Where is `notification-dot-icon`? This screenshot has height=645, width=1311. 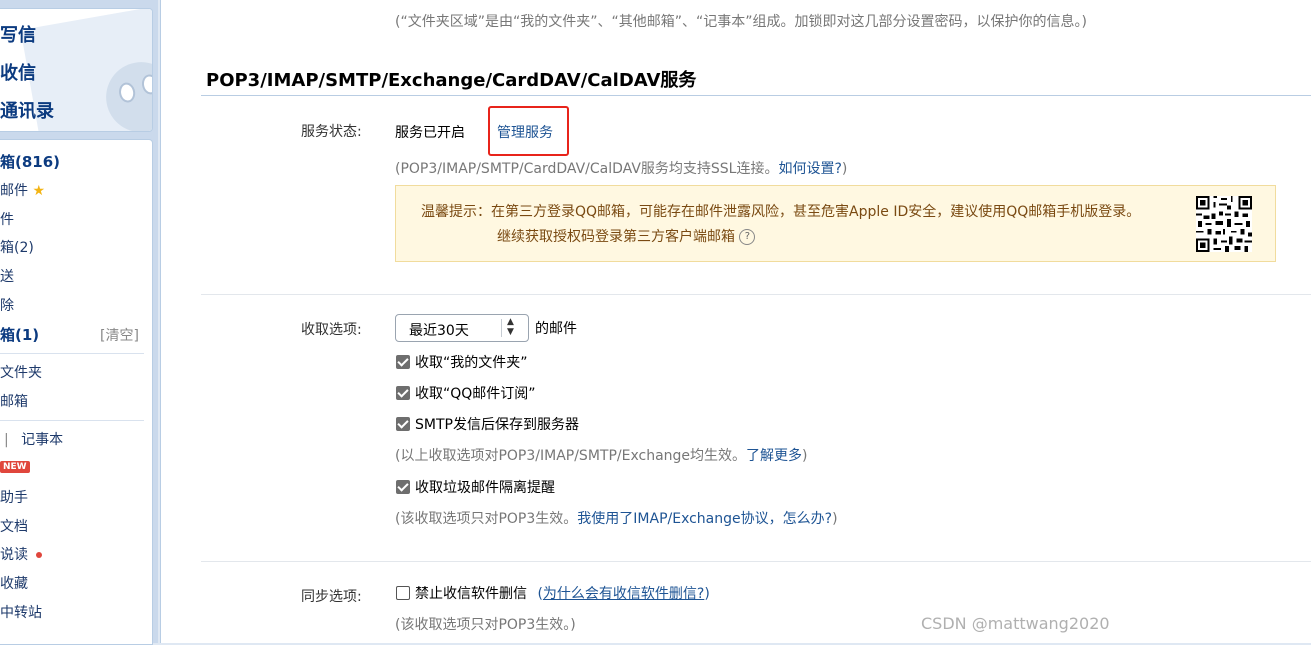 notification-dot-icon is located at coordinates (39, 555).